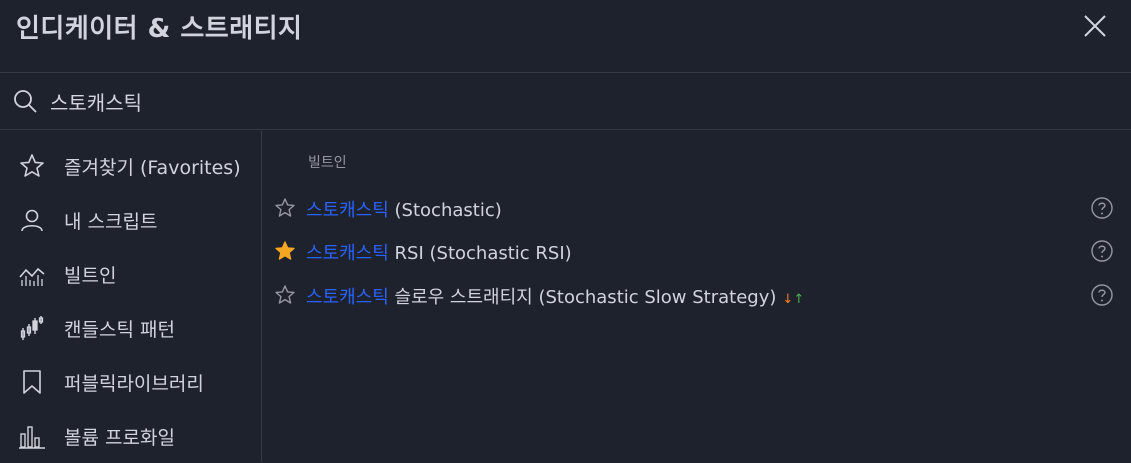  What do you see at coordinates (580, 101) in the screenshot?
I see `search-input` at bounding box center [580, 101].